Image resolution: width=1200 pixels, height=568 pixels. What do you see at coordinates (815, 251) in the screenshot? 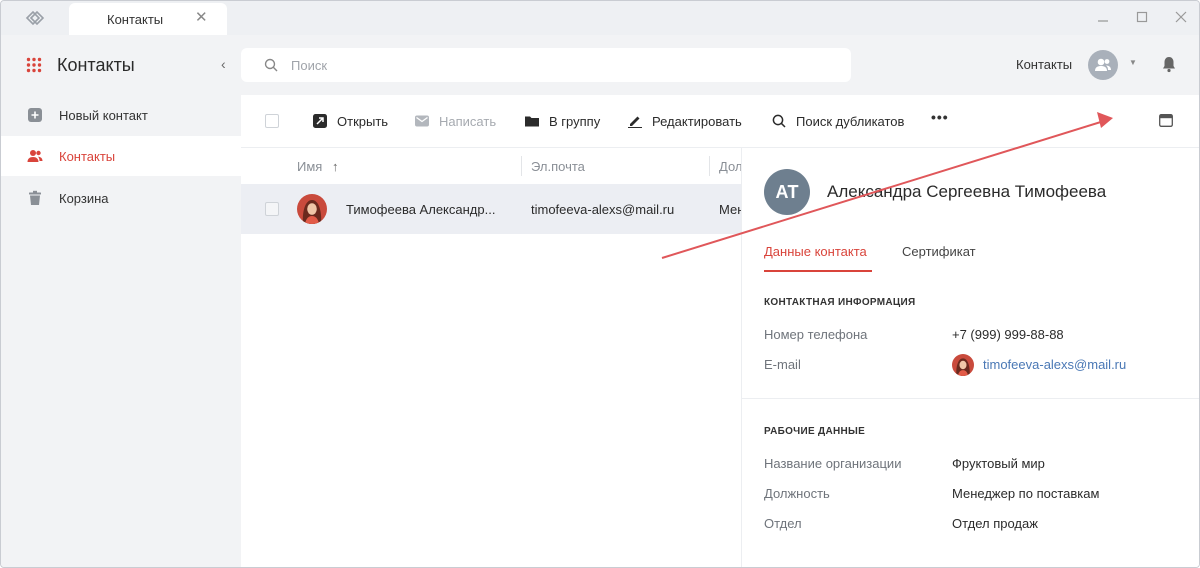
I see `tab-contact-data: Данные контакта` at bounding box center [815, 251].